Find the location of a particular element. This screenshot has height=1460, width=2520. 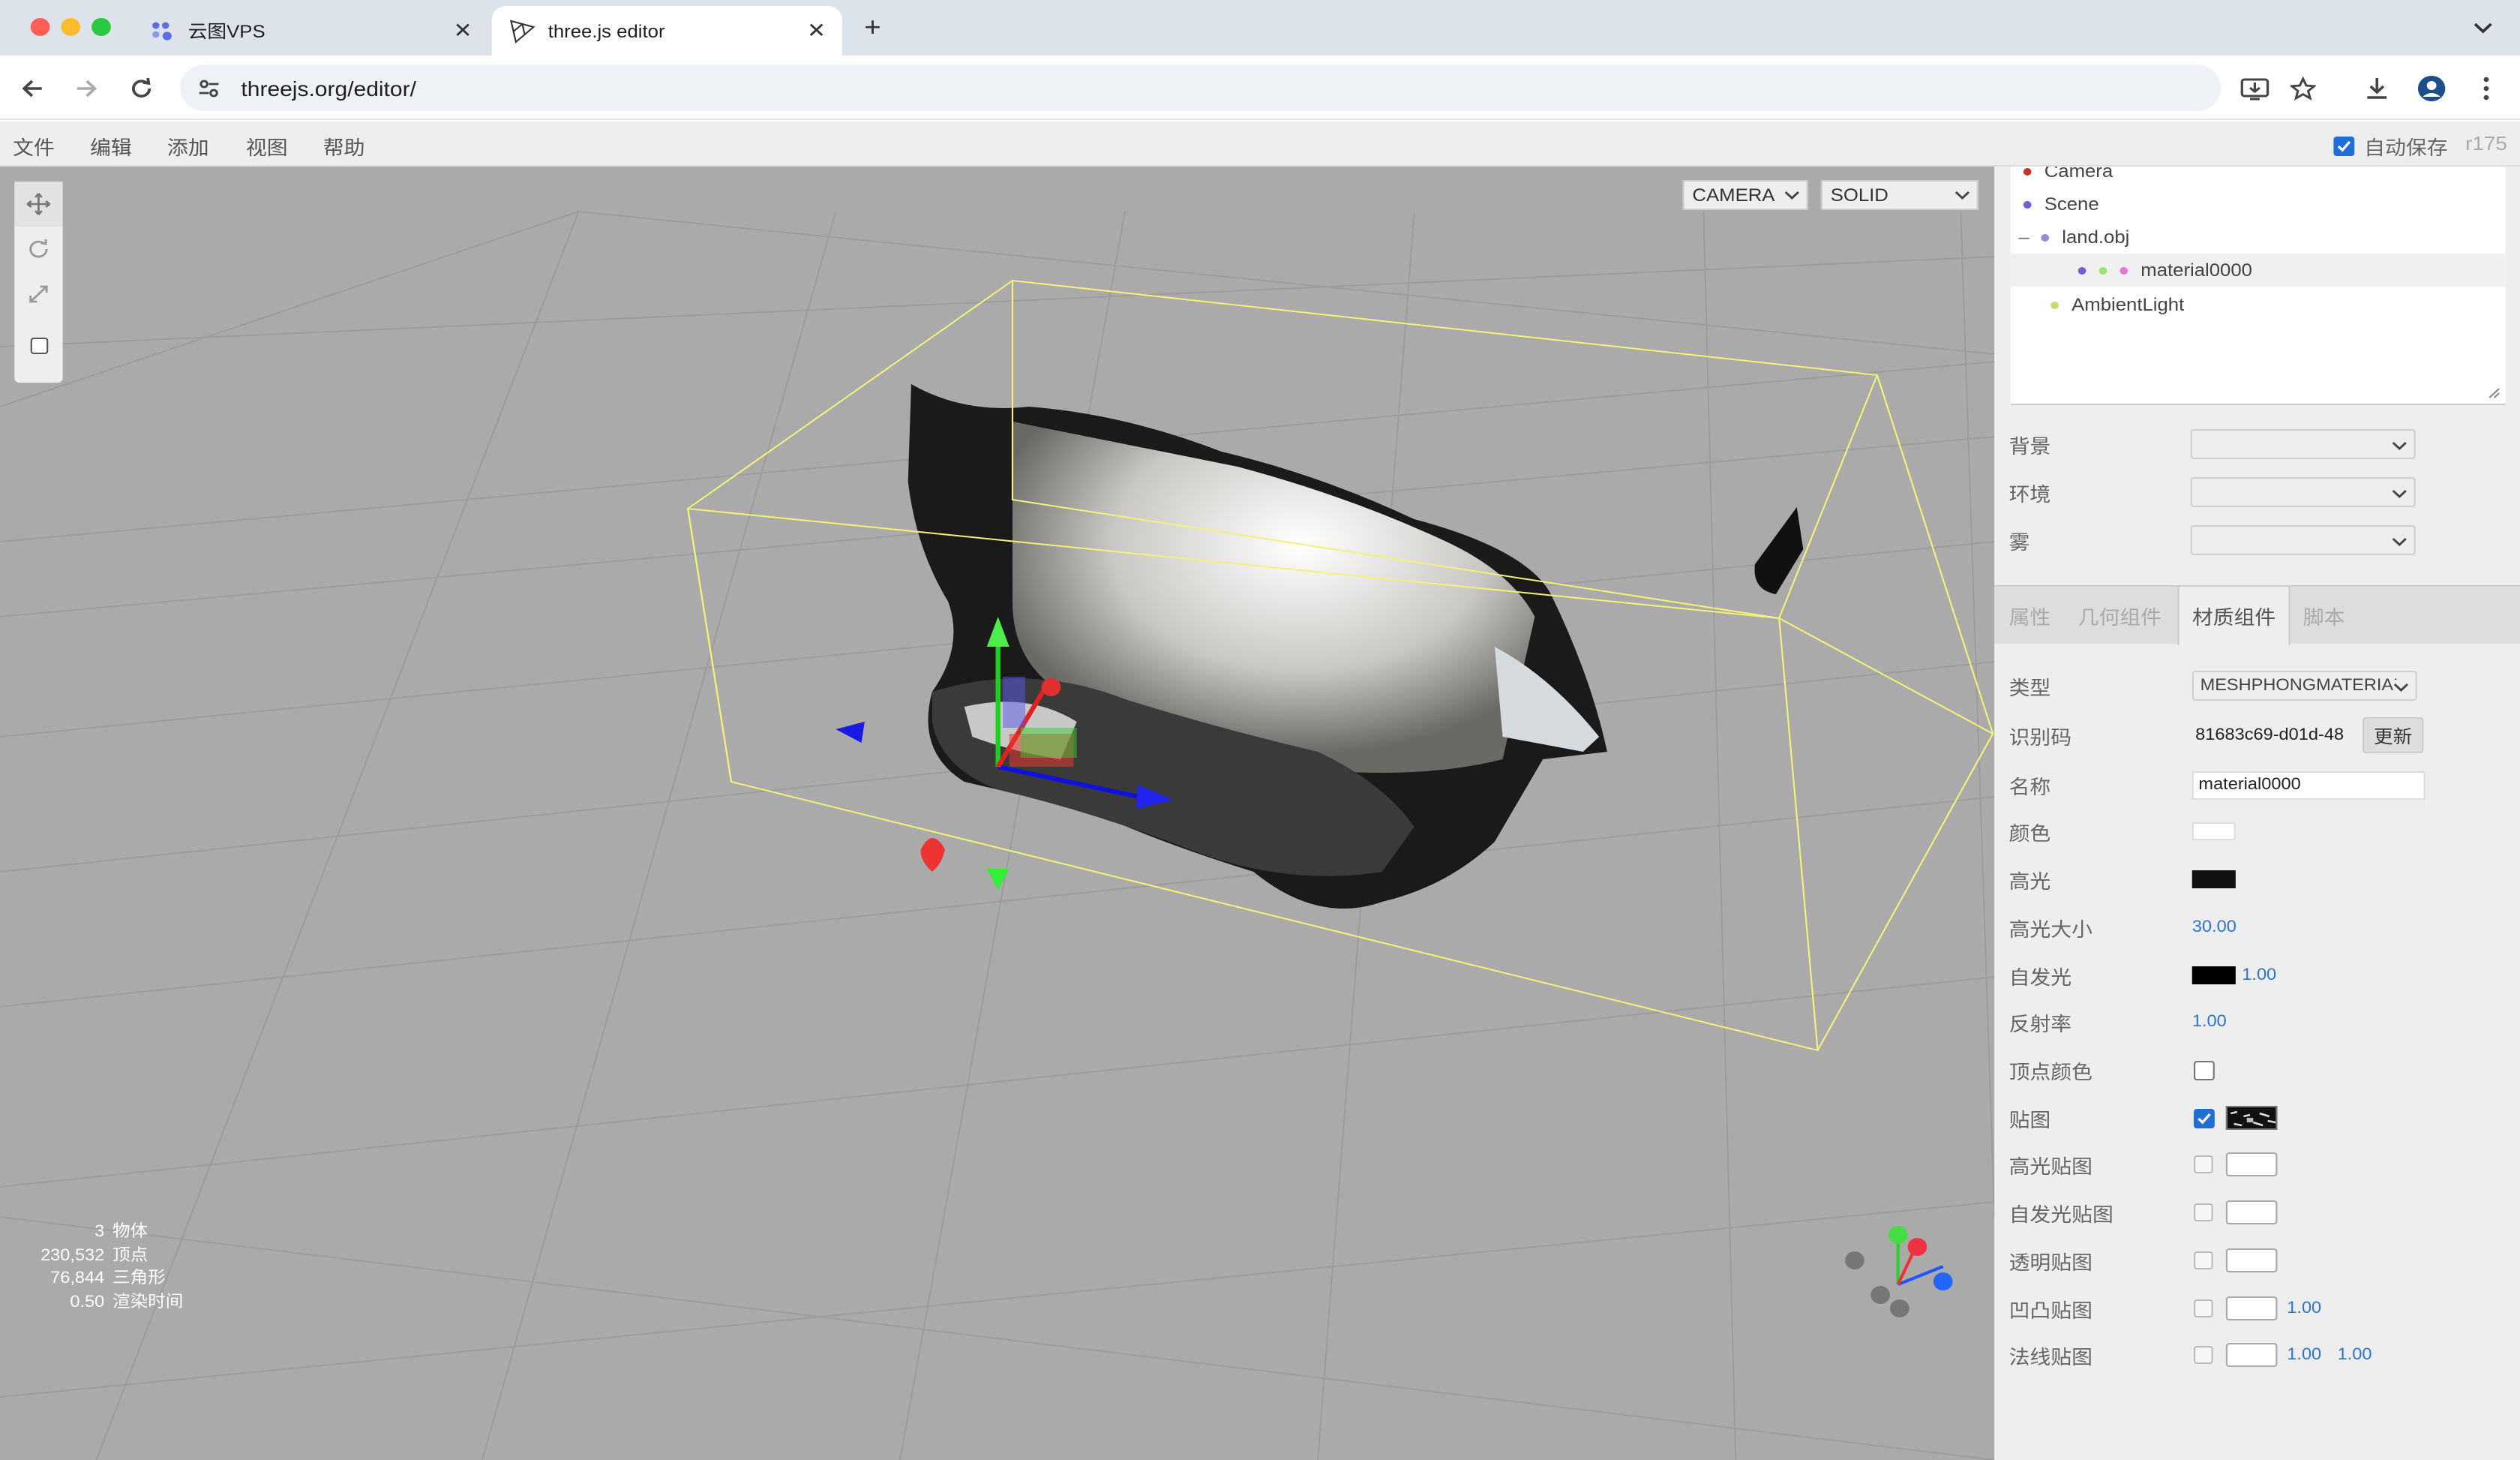

shininess-value: 30.00 is located at coordinates (2214, 927).